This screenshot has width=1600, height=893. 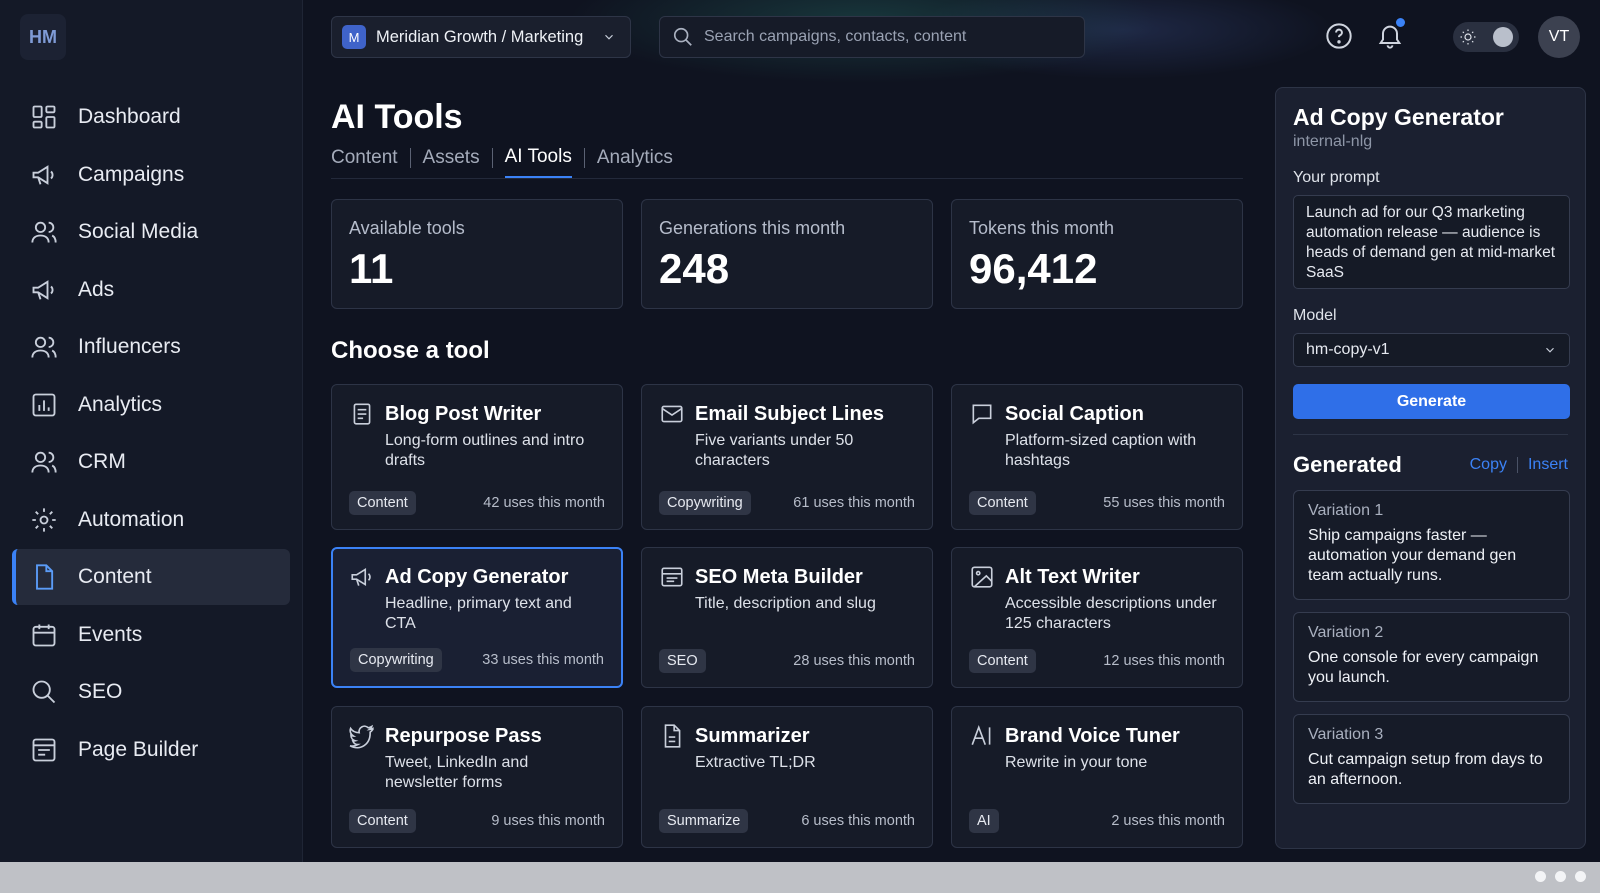 What do you see at coordinates (800, 877) in the screenshot?
I see `bottom-bar` at bounding box center [800, 877].